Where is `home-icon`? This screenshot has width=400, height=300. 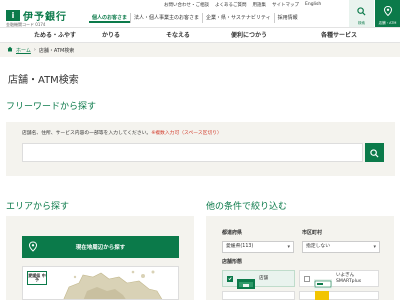 home-icon is located at coordinates (10, 50).